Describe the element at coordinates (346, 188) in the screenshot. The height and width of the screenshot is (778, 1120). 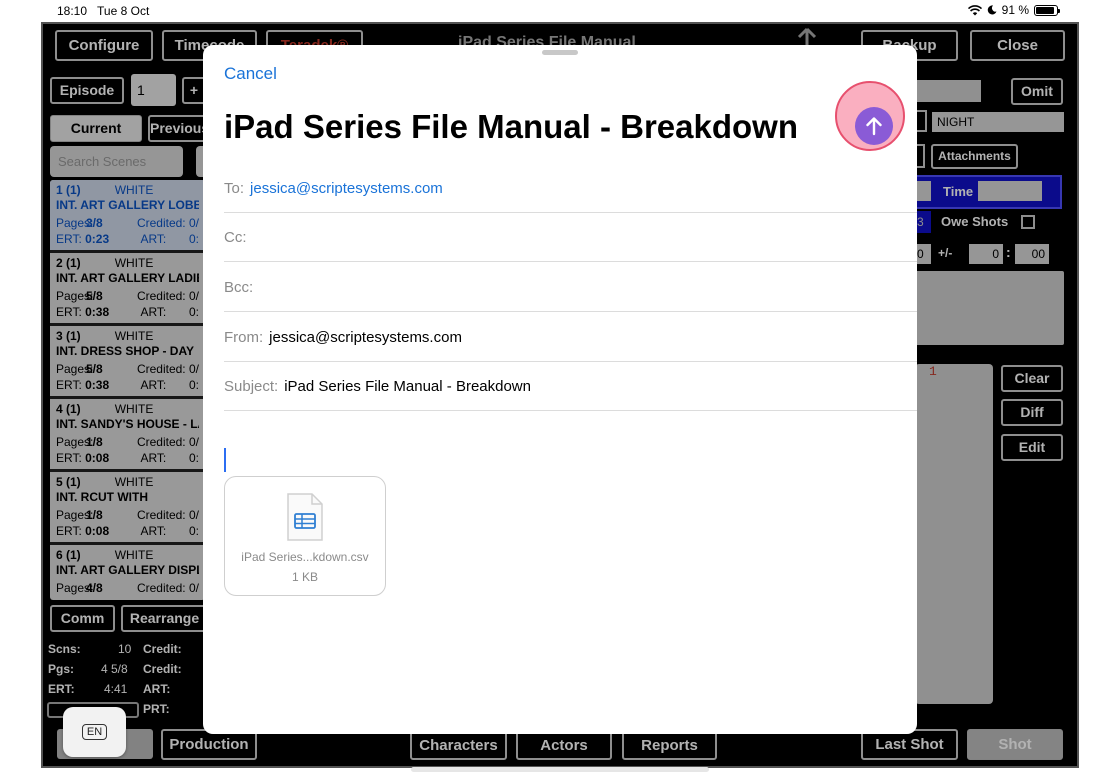
I see `to-recipient: jessica@scriptesystems.com` at that location.